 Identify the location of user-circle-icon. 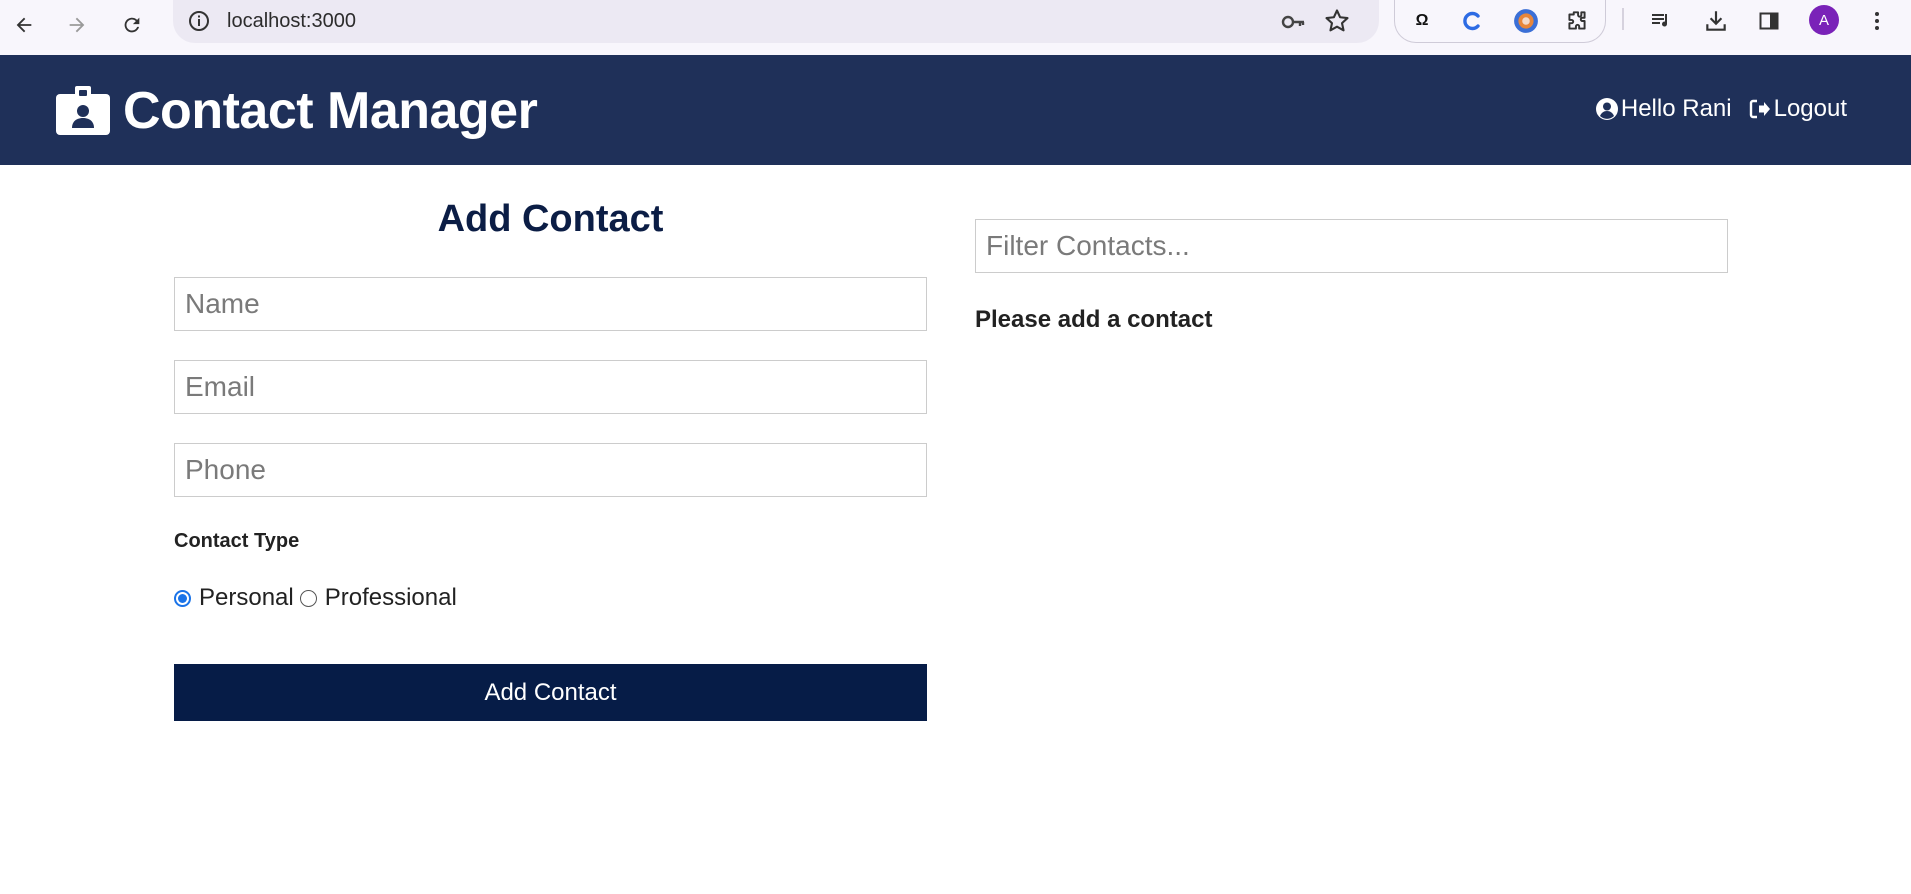
(1606, 109).